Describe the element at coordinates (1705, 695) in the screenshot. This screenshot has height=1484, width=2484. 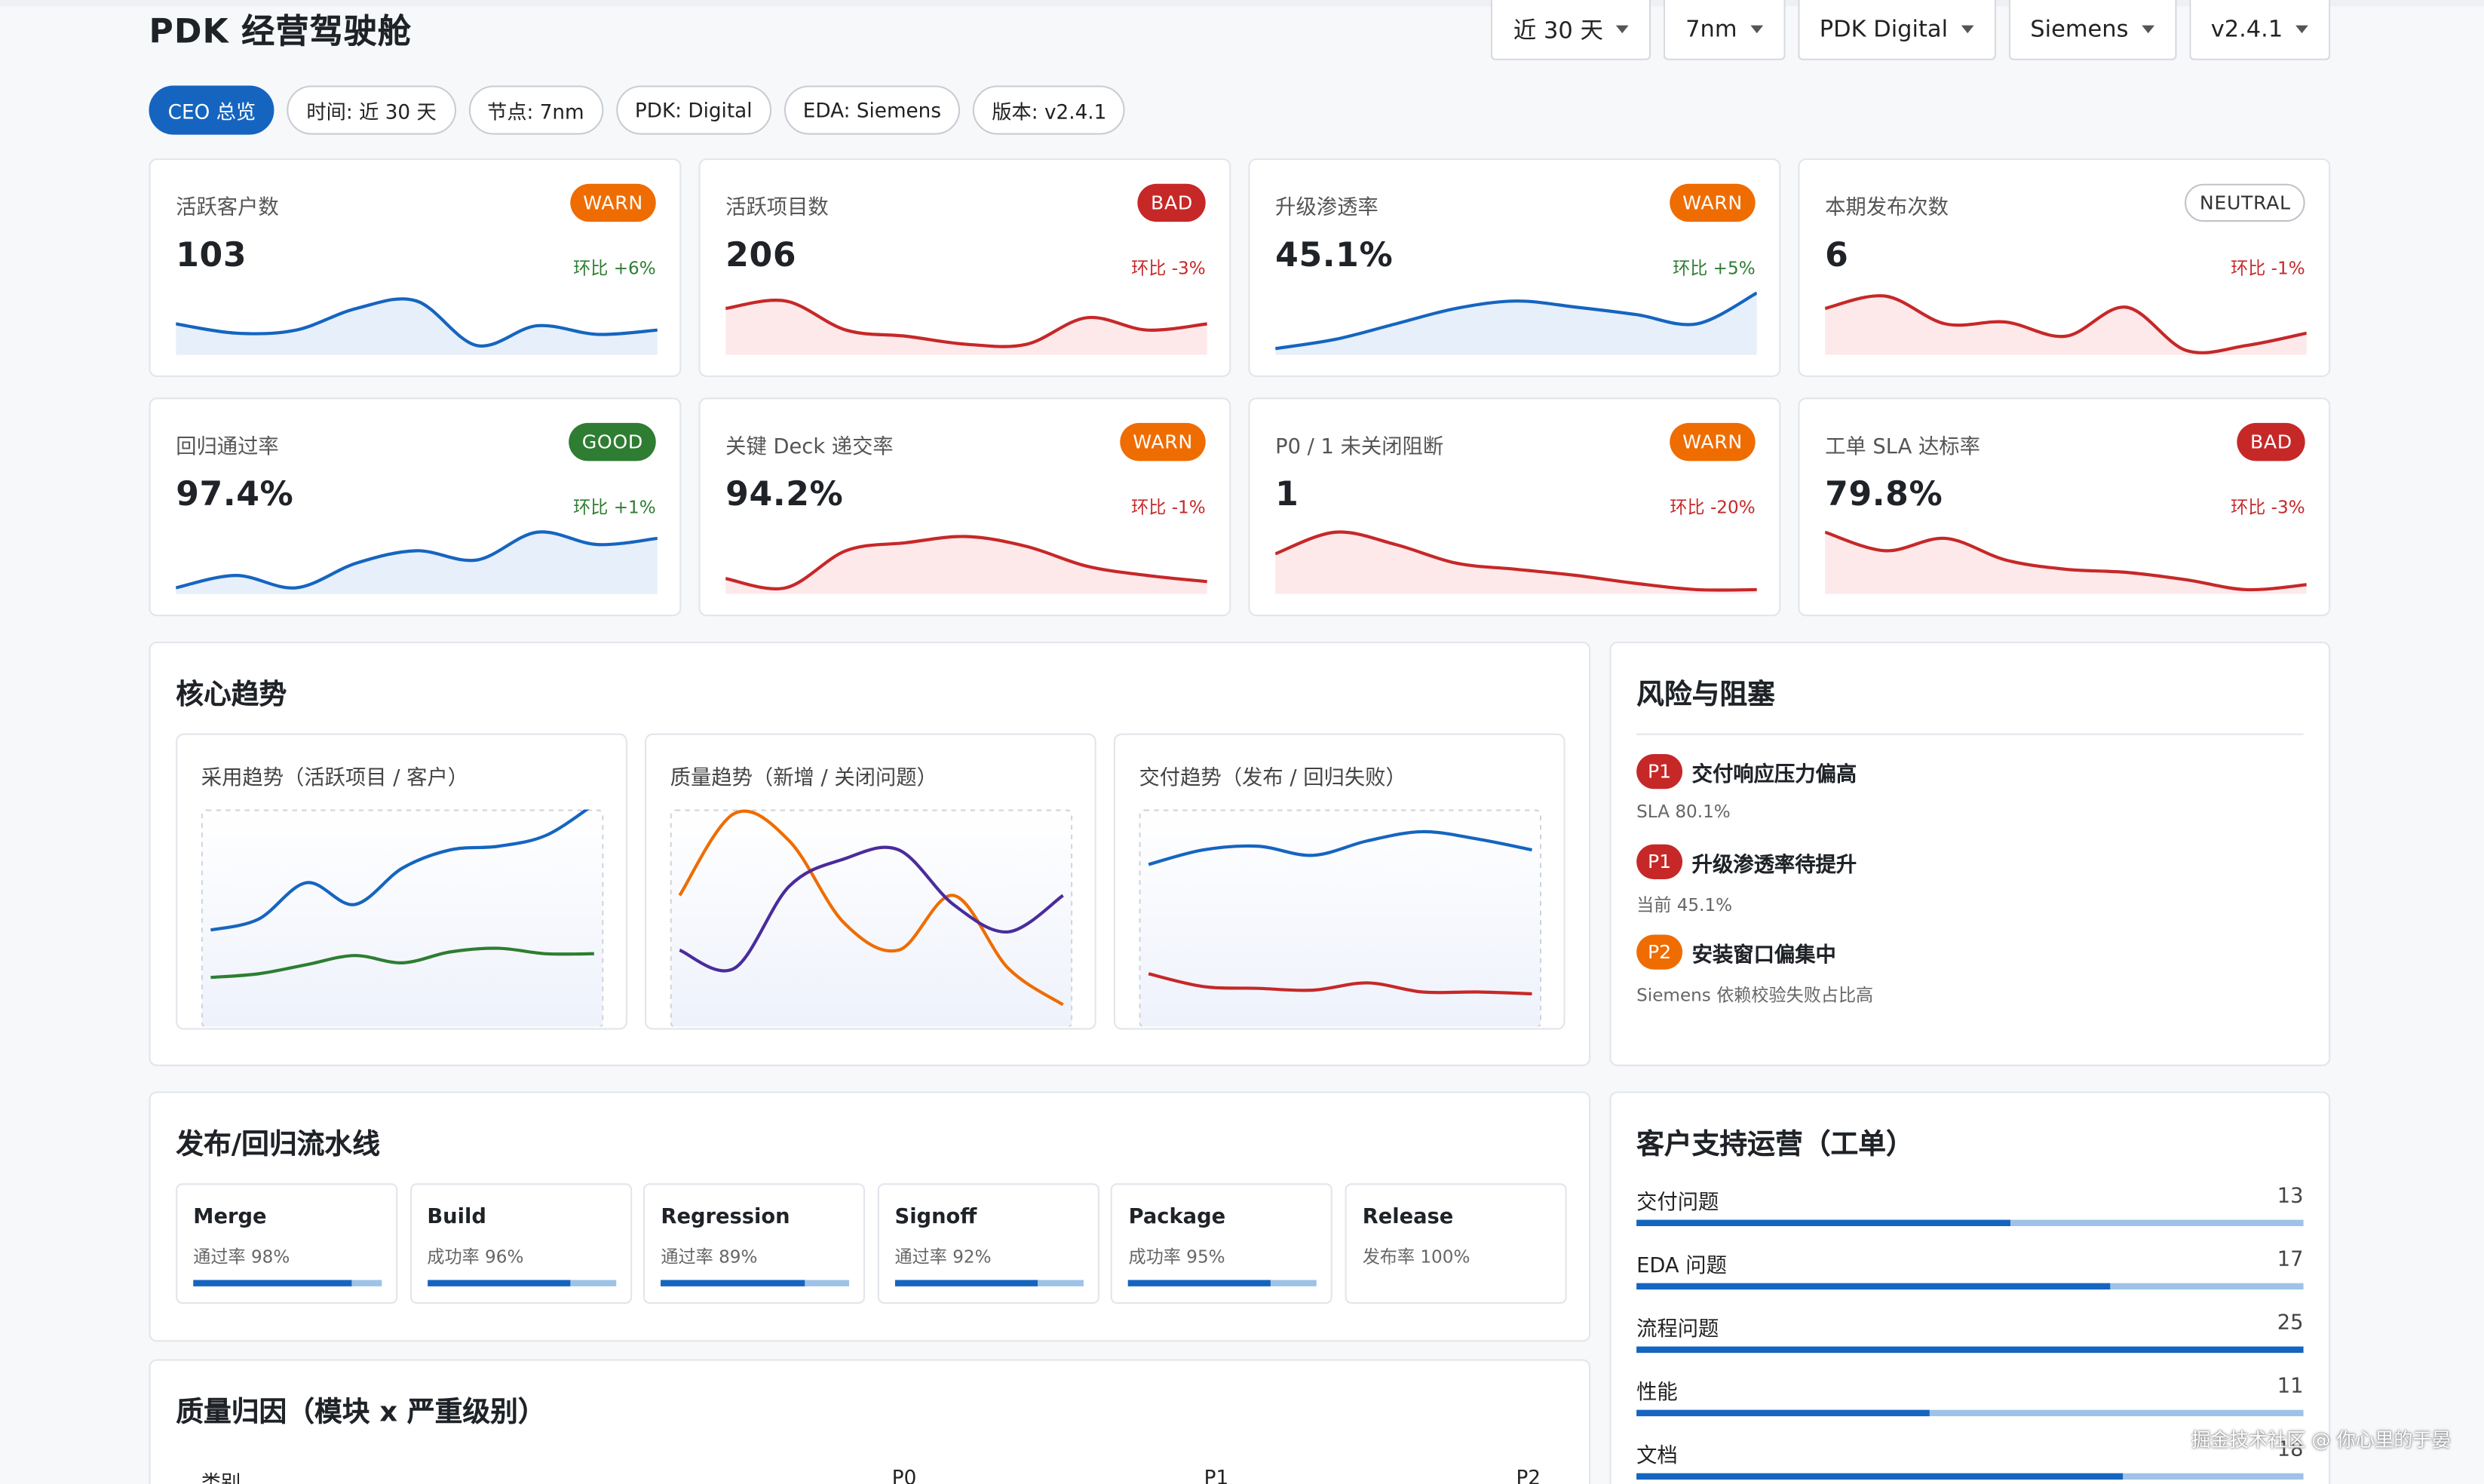
I see `risks-title: 风险与阻塞` at that location.